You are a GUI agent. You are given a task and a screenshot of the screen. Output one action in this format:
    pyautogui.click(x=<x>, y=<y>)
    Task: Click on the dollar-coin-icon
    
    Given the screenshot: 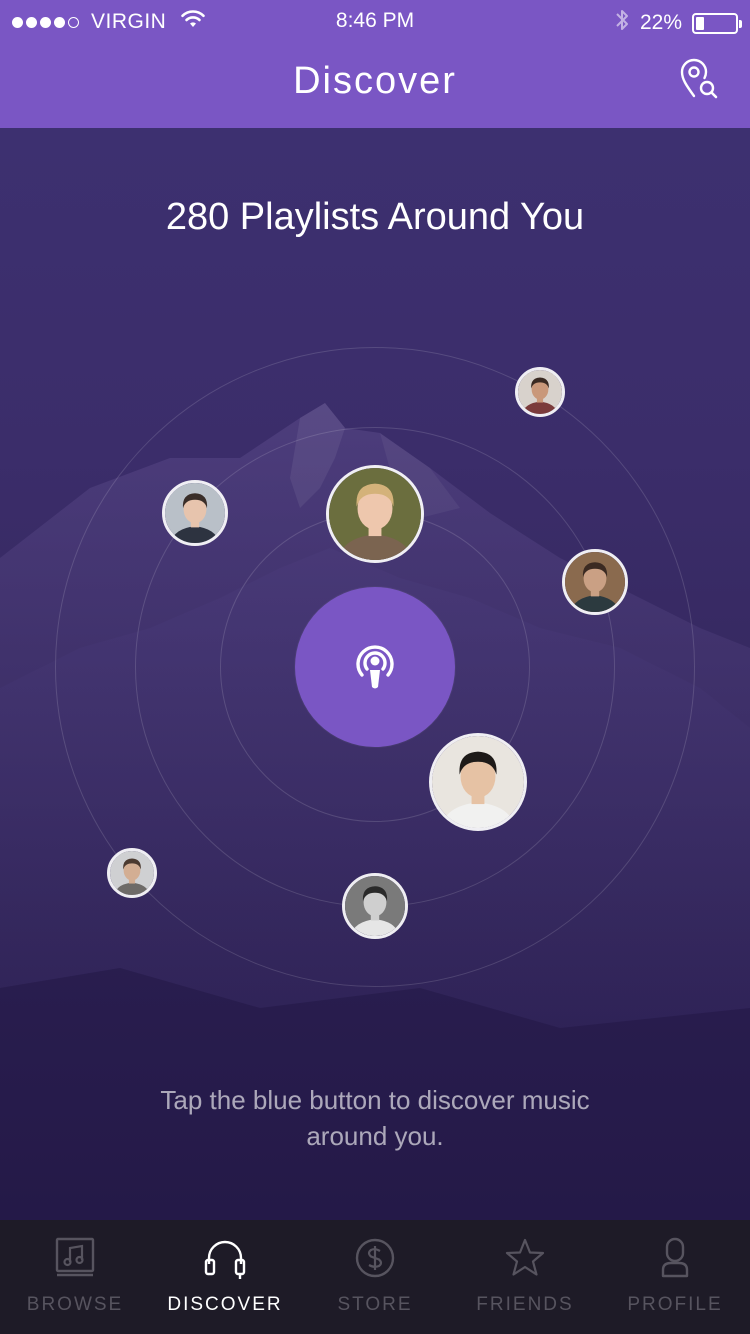 What is the action you would take?
    pyautogui.click(x=375, y=1258)
    